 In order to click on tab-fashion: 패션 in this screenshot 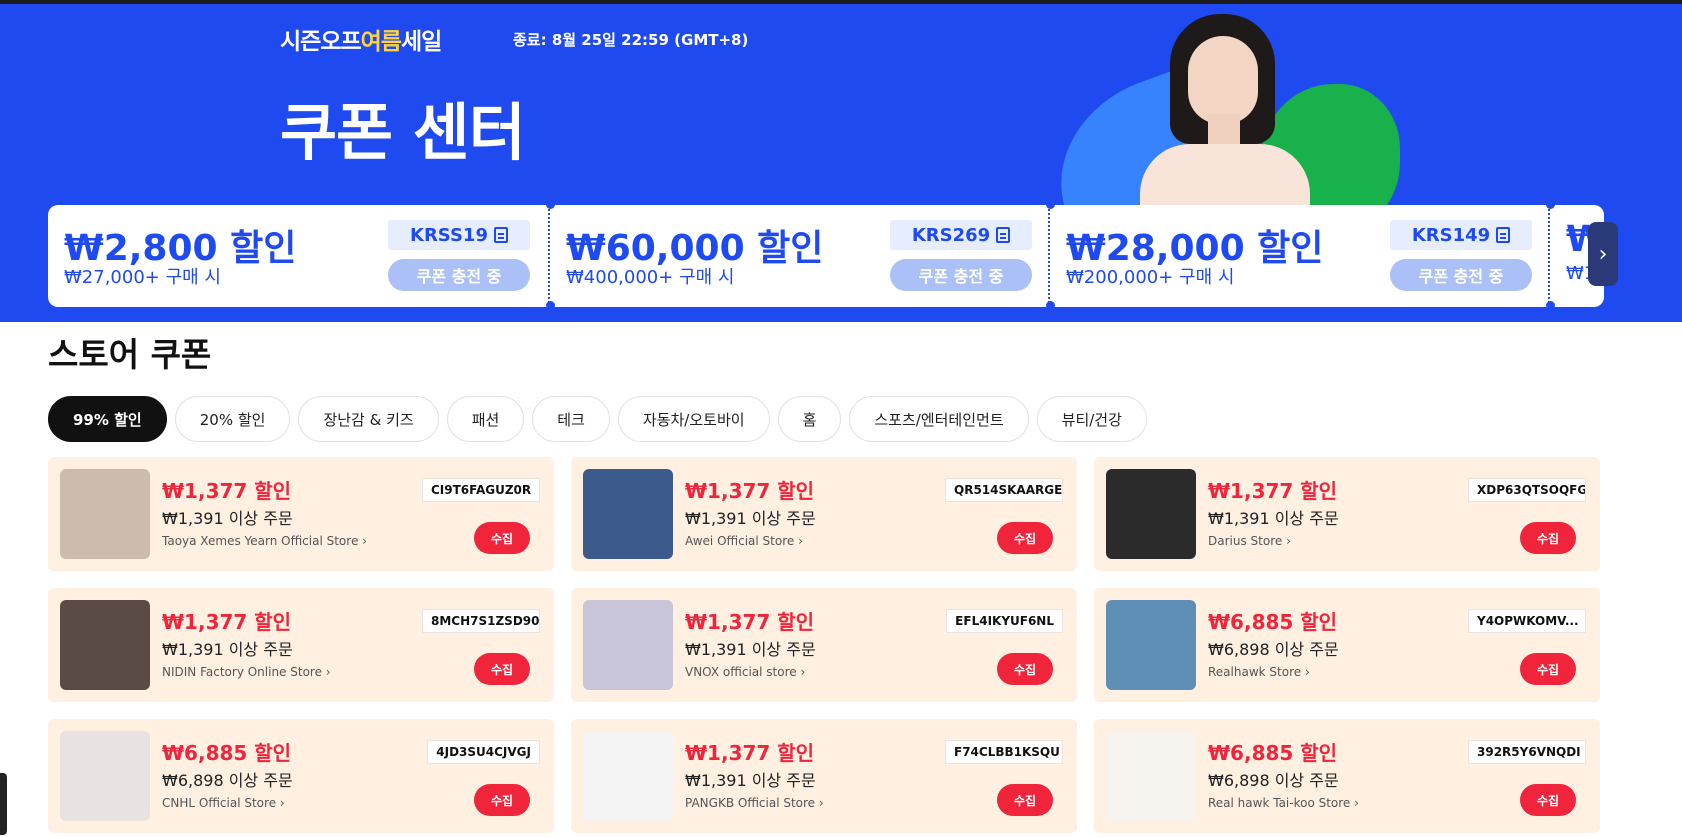, I will do `click(485, 419)`.